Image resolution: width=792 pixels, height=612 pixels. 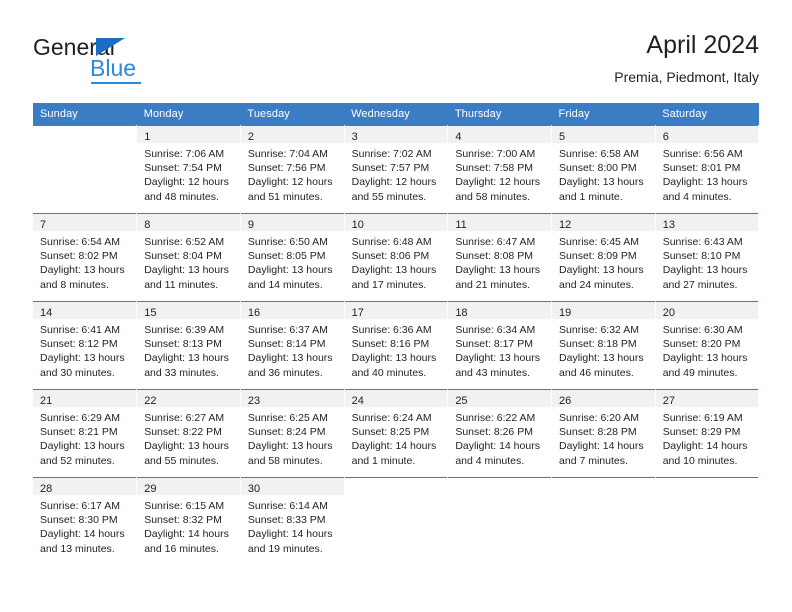 What do you see at coordinates (668, 401) in the screenshot?
I see `day-number: 27` at bounding box center [668, 401].